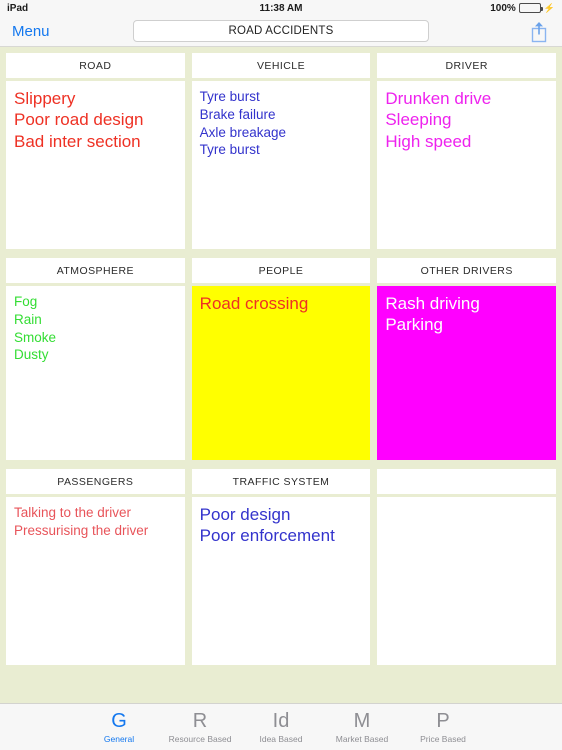 Image resolution: width=562 pixels, height=750 pixels. What do you see at coordinates (95, 270) in the screenshot?
I see `card-title: ATMOSPHERE` at bounding box center [95, 270].